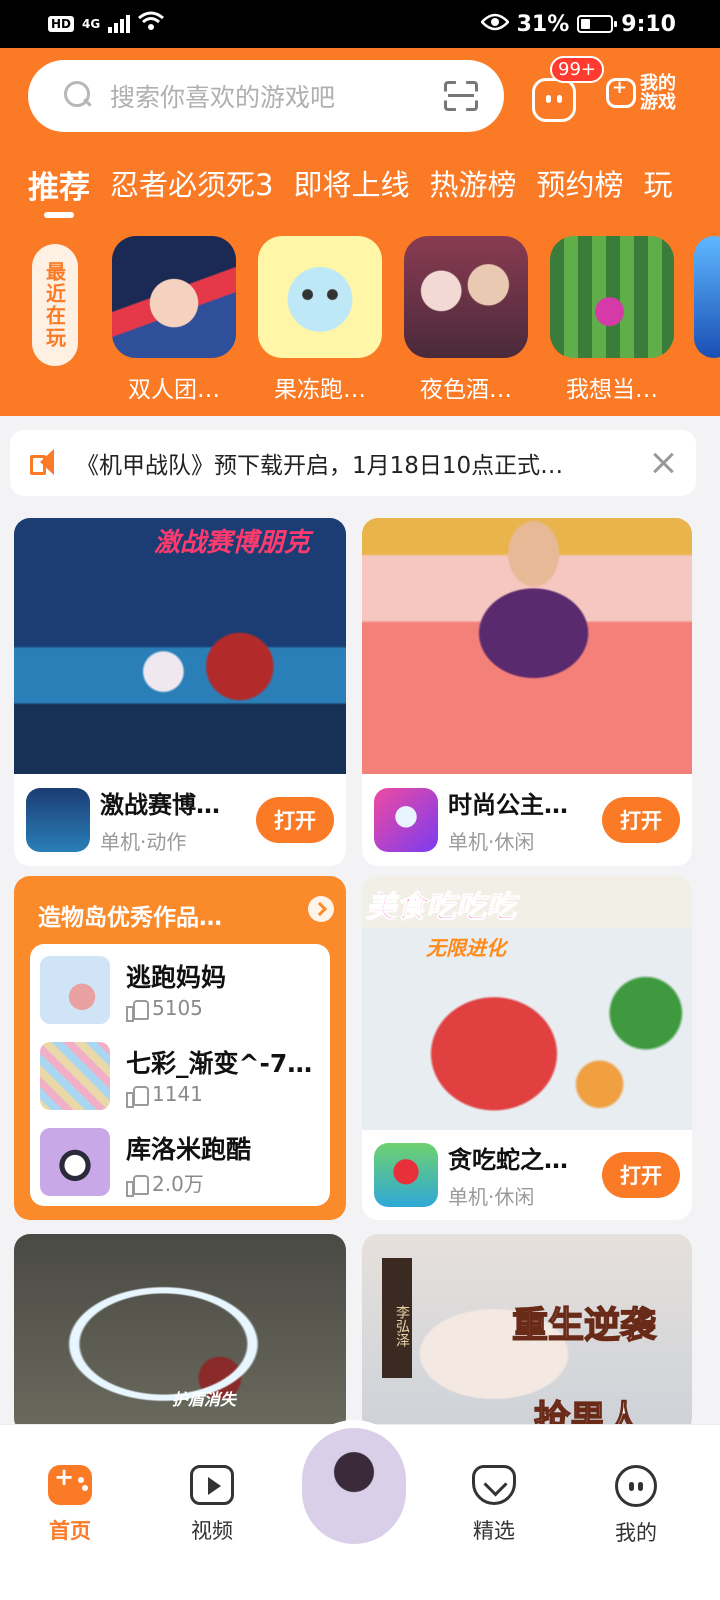 This screenshot has width=720, height=1600. What do you see at coordinates (180, 646) in the screenshot?
I see `game-banner: 激战赛博朋克` at bounding box center [180, 646].